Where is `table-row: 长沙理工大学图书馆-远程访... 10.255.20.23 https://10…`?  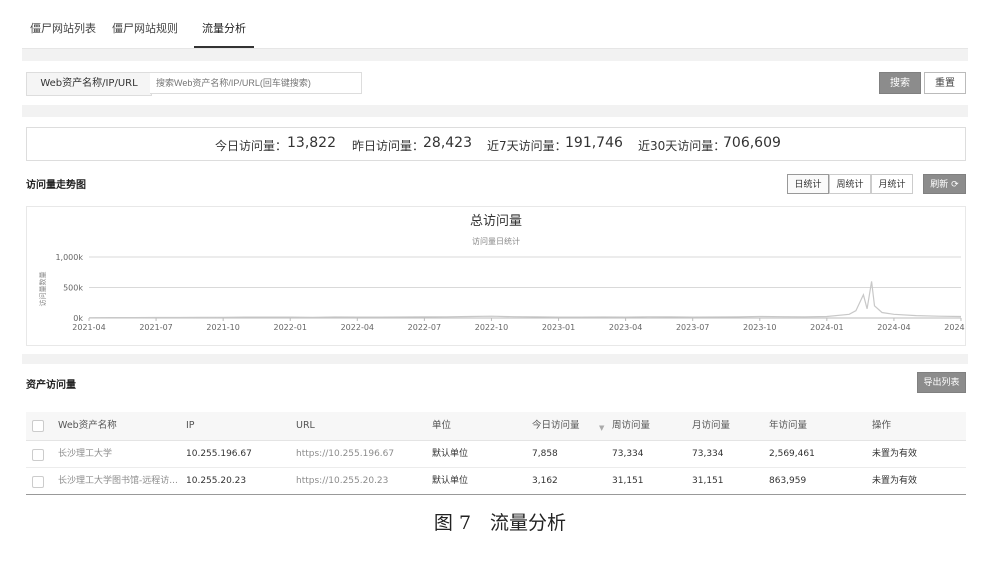 table-row: 长沙理工大学图书馆-远程访... 10.255.20.23 https://10… is located at coordinates (496, 481).